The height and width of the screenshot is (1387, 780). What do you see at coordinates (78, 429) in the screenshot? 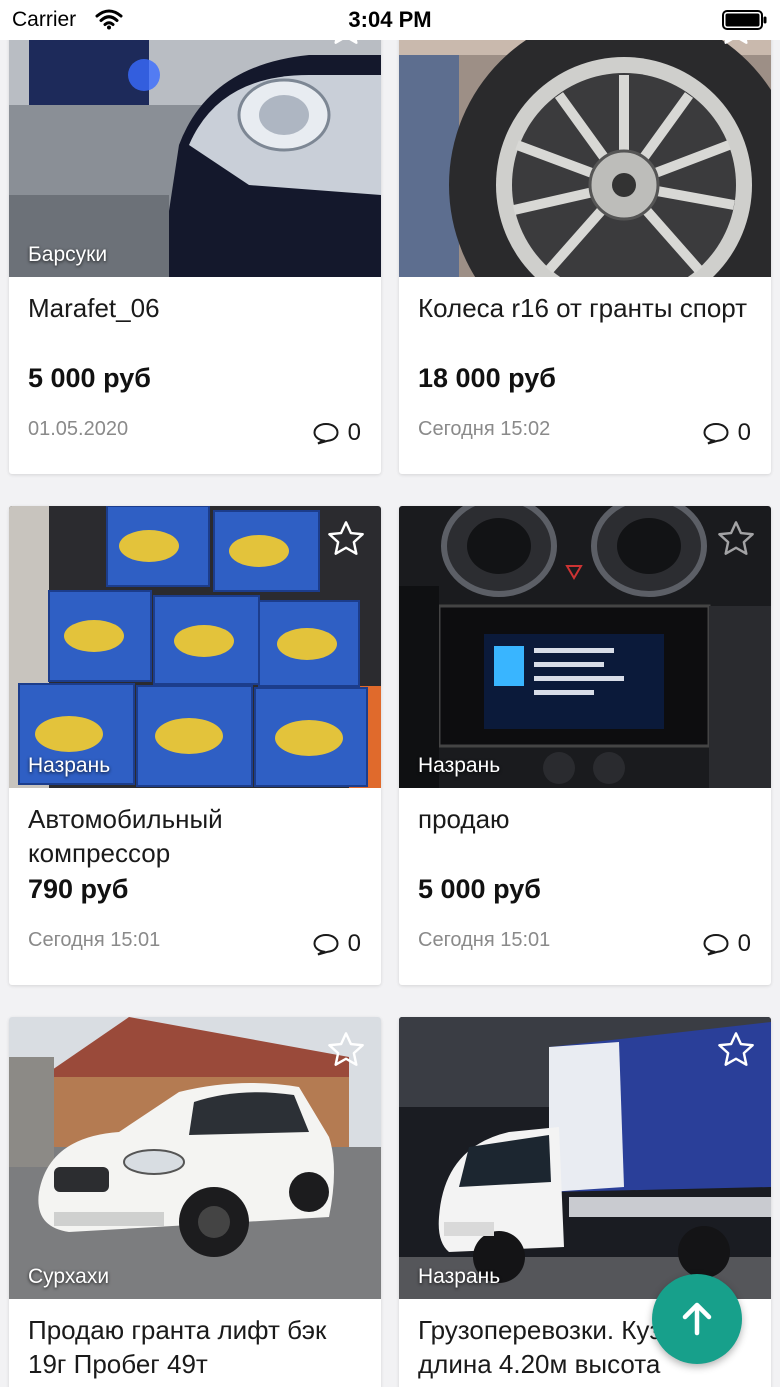
I see `listing-date: 01.05.2020` at bounding box center [78, 429].